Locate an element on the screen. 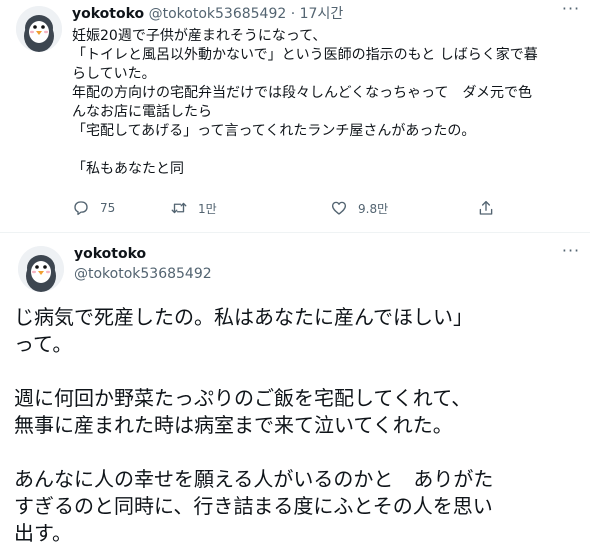 This screenshot has height=557, width=590. tweet-text-line: あんなに人の幸せを願える人がいるのかと ありがた is located at coordinates (254, 479).